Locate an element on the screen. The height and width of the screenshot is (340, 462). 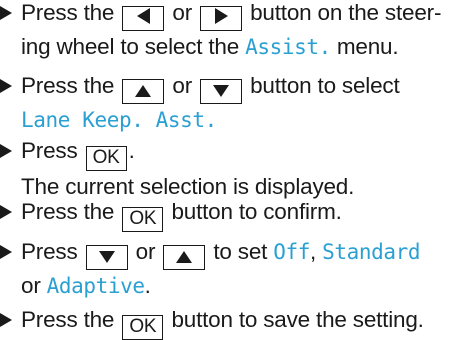
step-1-text-b: button on the steer- is located at coordinates (346, 12).